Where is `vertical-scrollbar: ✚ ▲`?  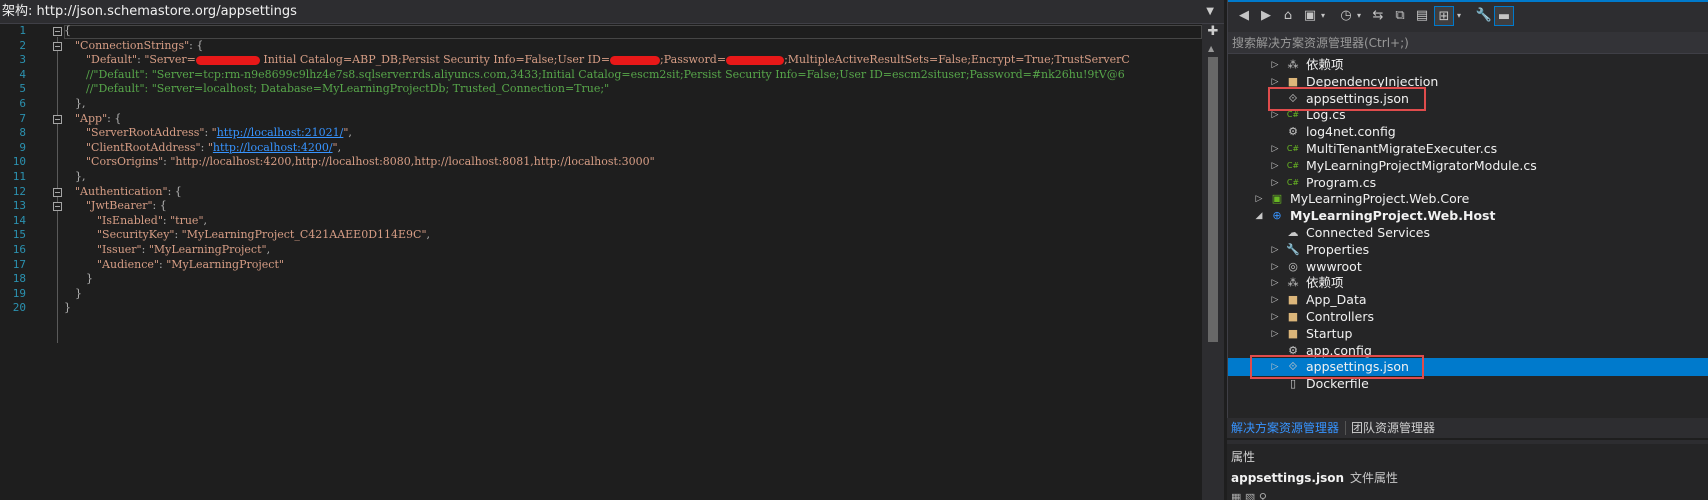
vertical-scrollbar: ✚ ▲ is located at coordinates (1213, 262).